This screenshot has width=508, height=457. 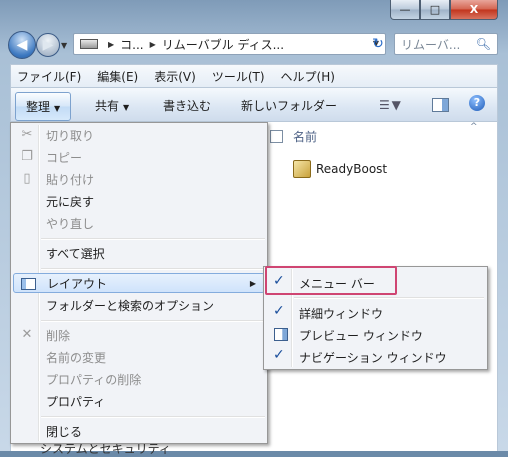 I want to click on menu-item-properties: プロパティ, so click(x=139, y=401).